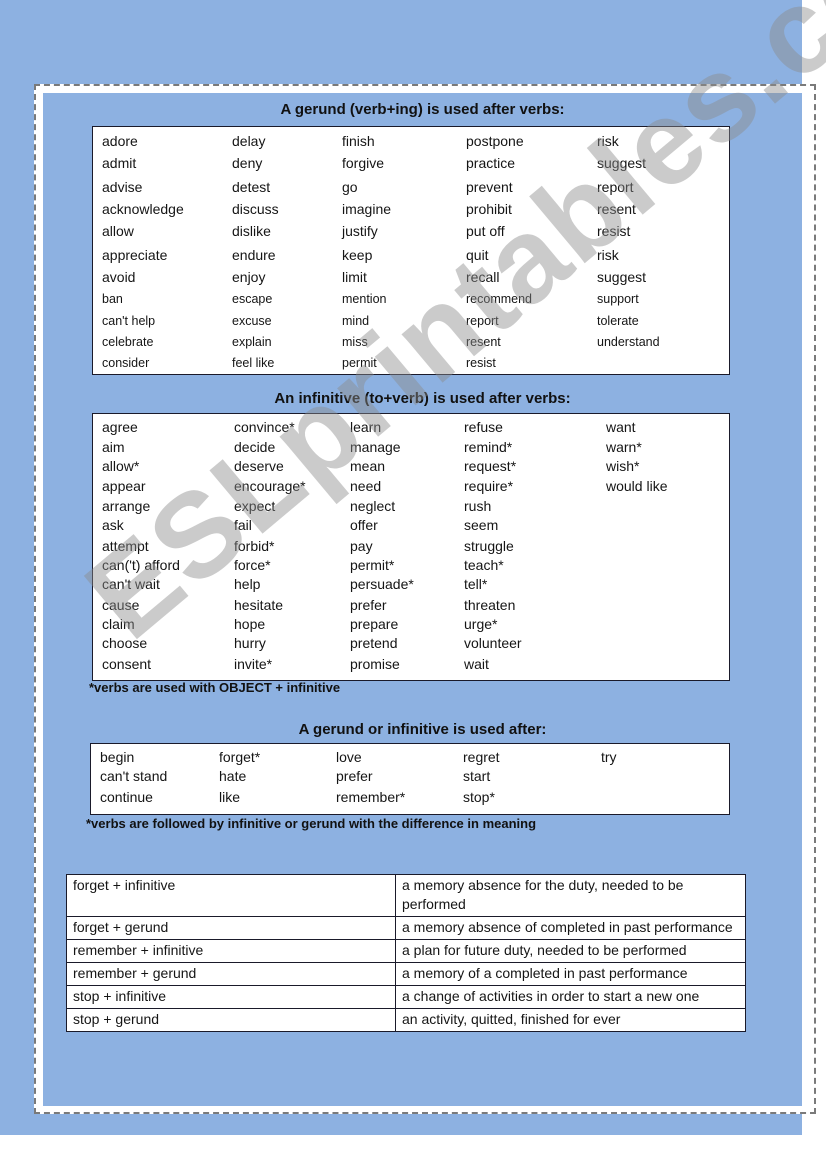 The height and width of the screenshot is (1169, 826). Describe the element at coordinates (375, 664) in the screenshot. I see `verb-item: promise` at that location.